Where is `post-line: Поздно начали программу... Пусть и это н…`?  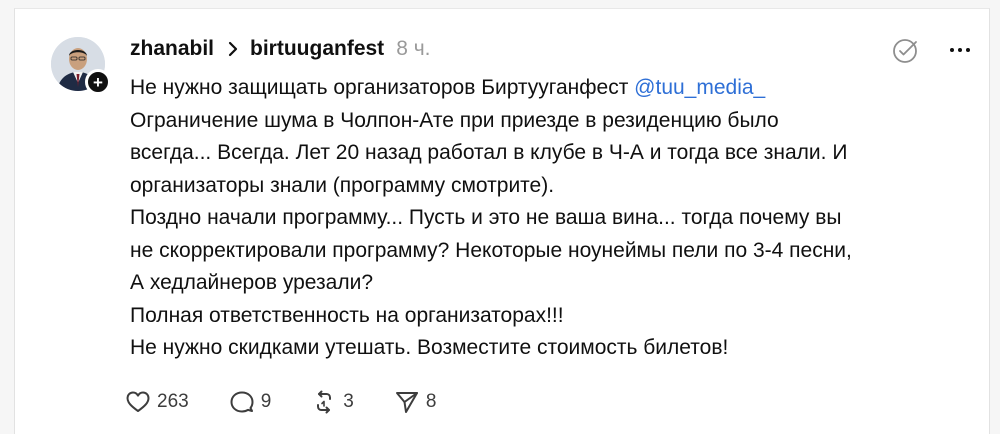 post-line: Поздно начали программу... Пусть и это н… is located at coordinates (486, 217).